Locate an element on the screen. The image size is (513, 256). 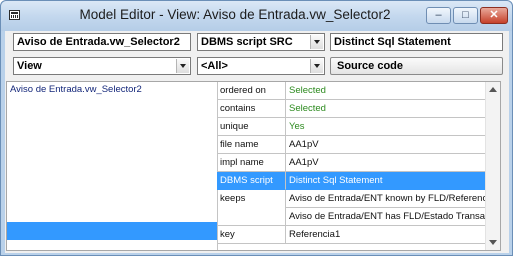
view-select: View is located at coordinates (102, 66).